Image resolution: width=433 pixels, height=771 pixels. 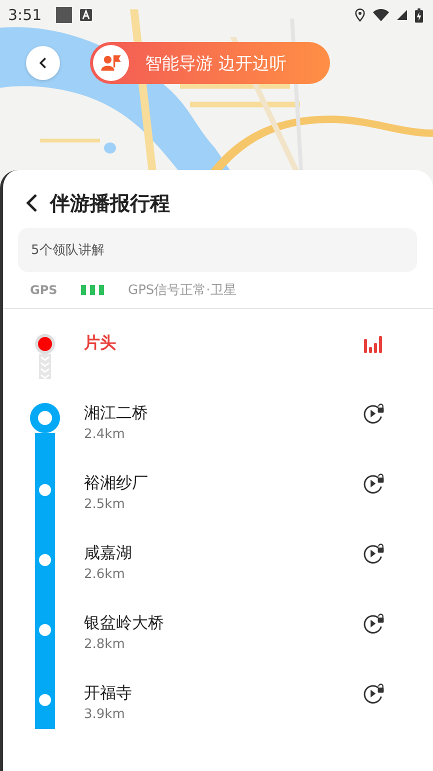 I want to click on connector-track, so click(x=45, y=366).